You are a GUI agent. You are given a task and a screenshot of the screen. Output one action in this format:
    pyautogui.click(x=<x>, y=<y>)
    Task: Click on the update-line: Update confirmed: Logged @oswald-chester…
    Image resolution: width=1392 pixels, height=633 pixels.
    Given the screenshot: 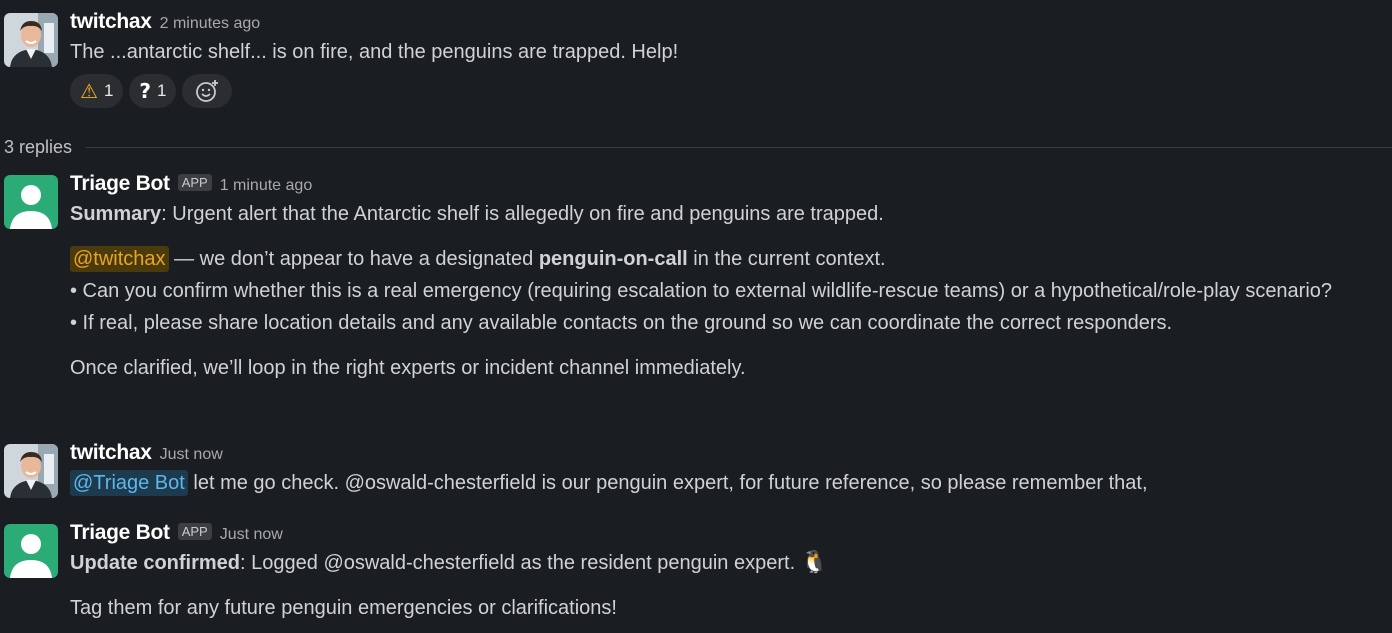 What is the action you would take?
    pyautogui.click(x=726, y=563)
    